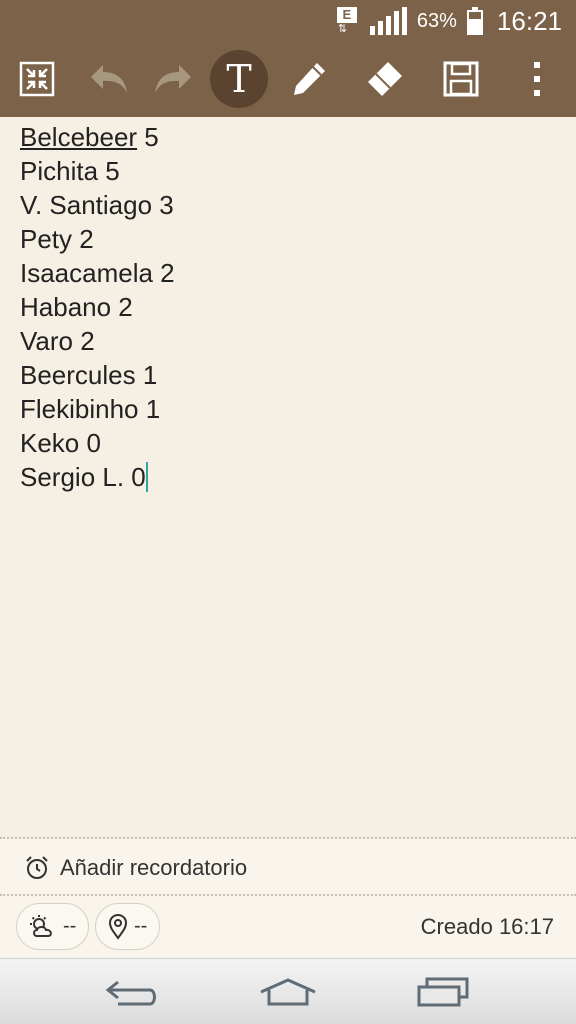 Image resolution: width=576 pixels, height=1024 pixels. I want to click on save-icon, so click(461, 79).